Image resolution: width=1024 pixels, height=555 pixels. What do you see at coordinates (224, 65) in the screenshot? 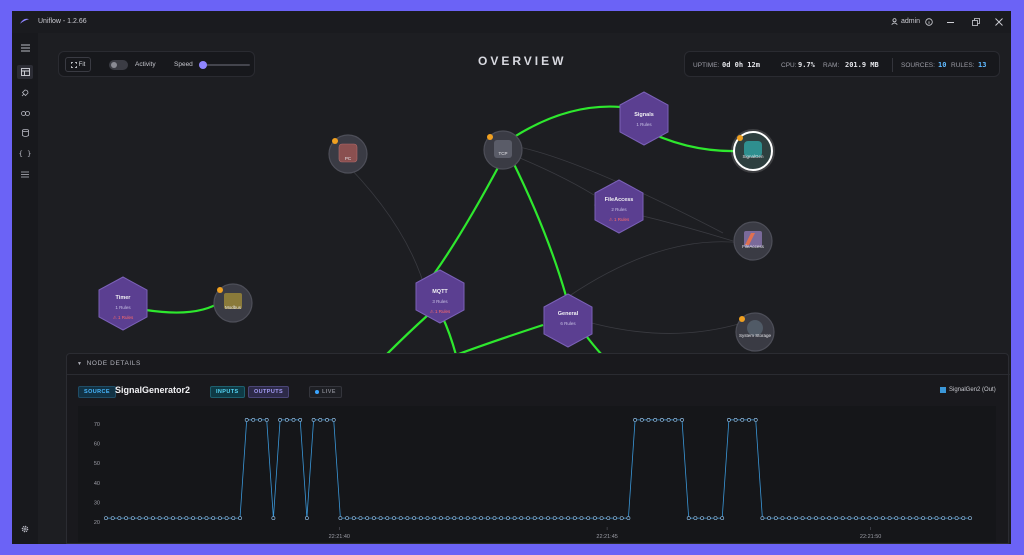
I see `speed-slider` at bounding box center [224, 65].